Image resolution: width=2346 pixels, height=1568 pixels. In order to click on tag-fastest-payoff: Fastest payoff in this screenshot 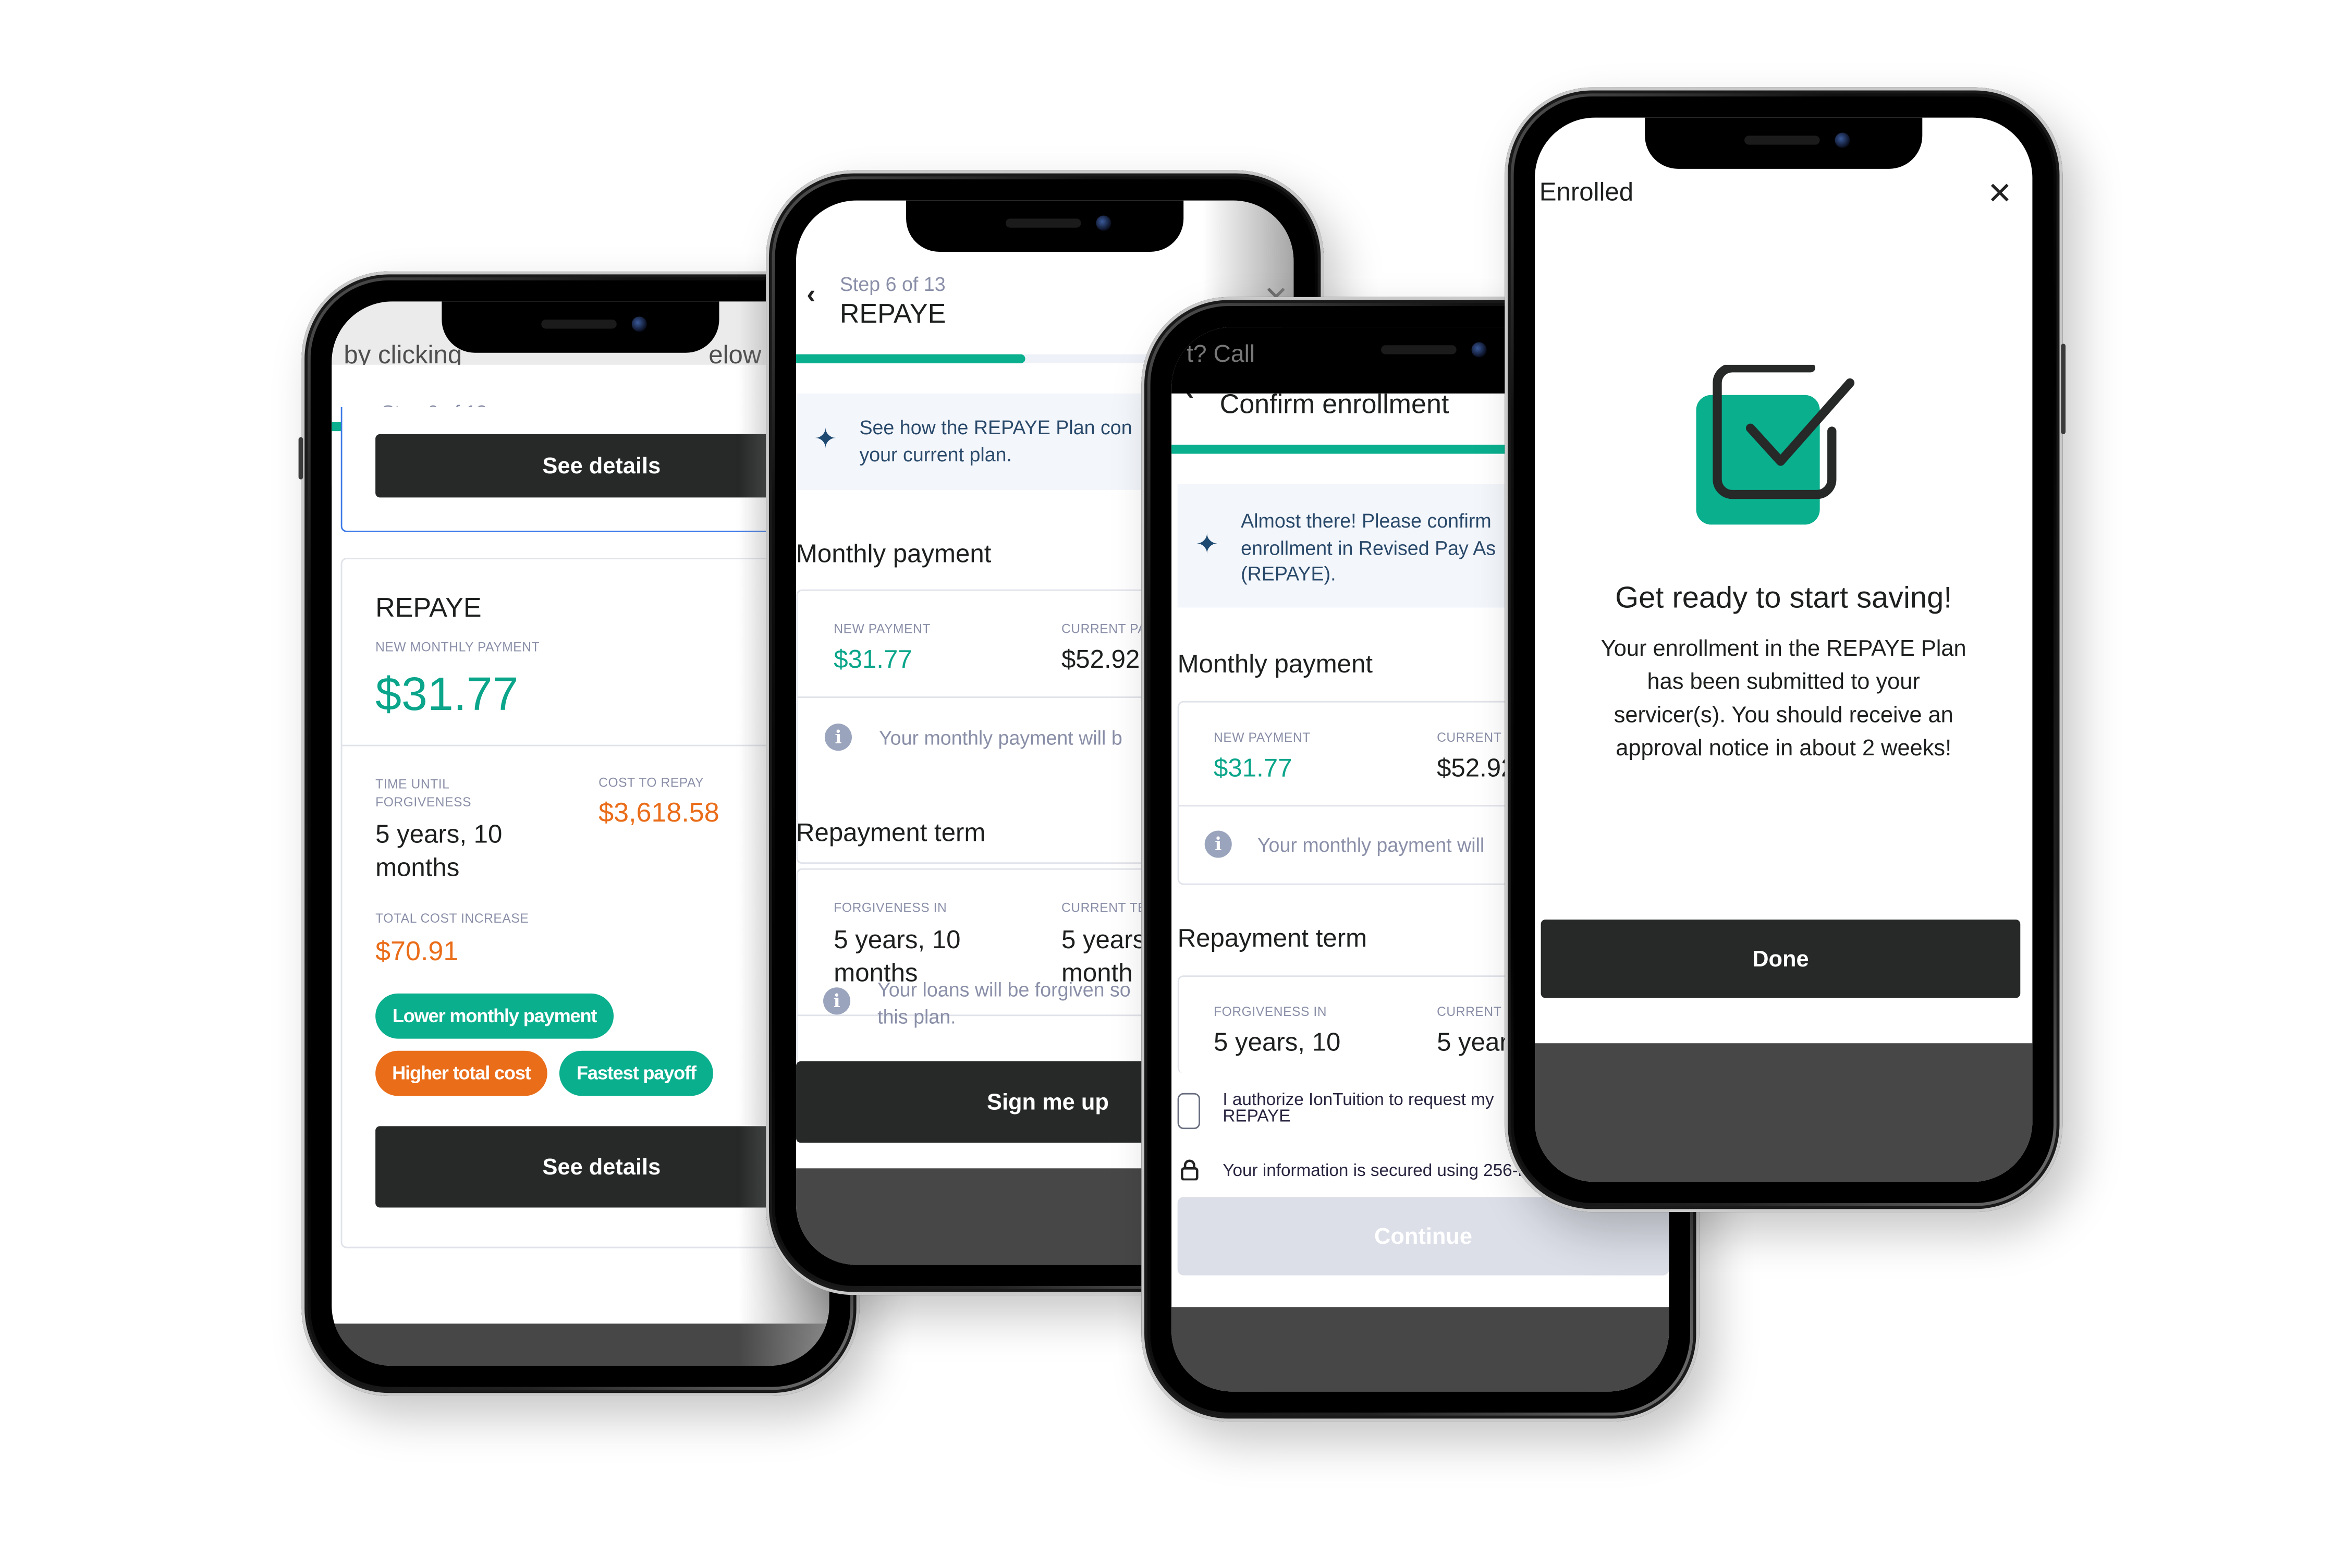, I will do `click(636, 1073)`.